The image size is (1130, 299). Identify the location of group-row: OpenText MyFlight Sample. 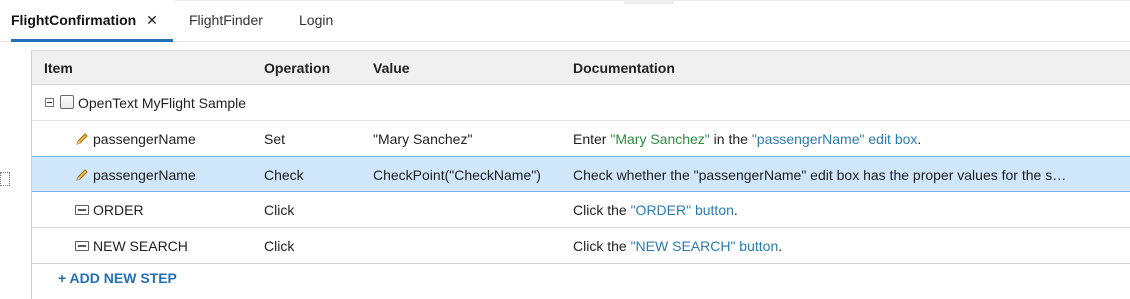
(581, 103).